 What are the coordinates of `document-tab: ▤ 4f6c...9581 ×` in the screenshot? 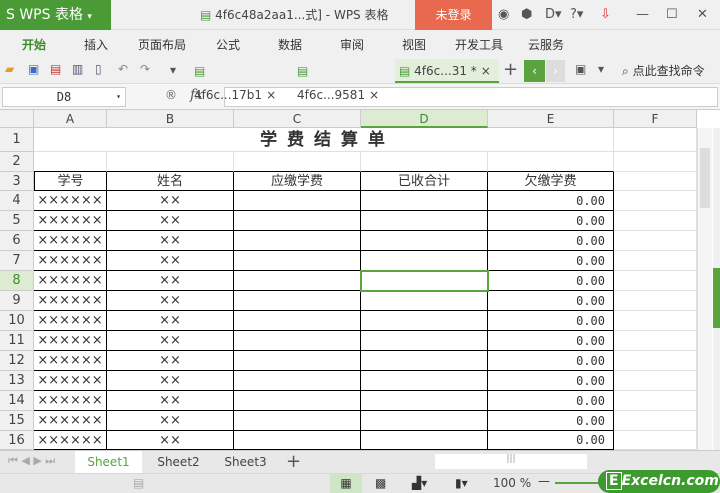 It's located at (343, 80).